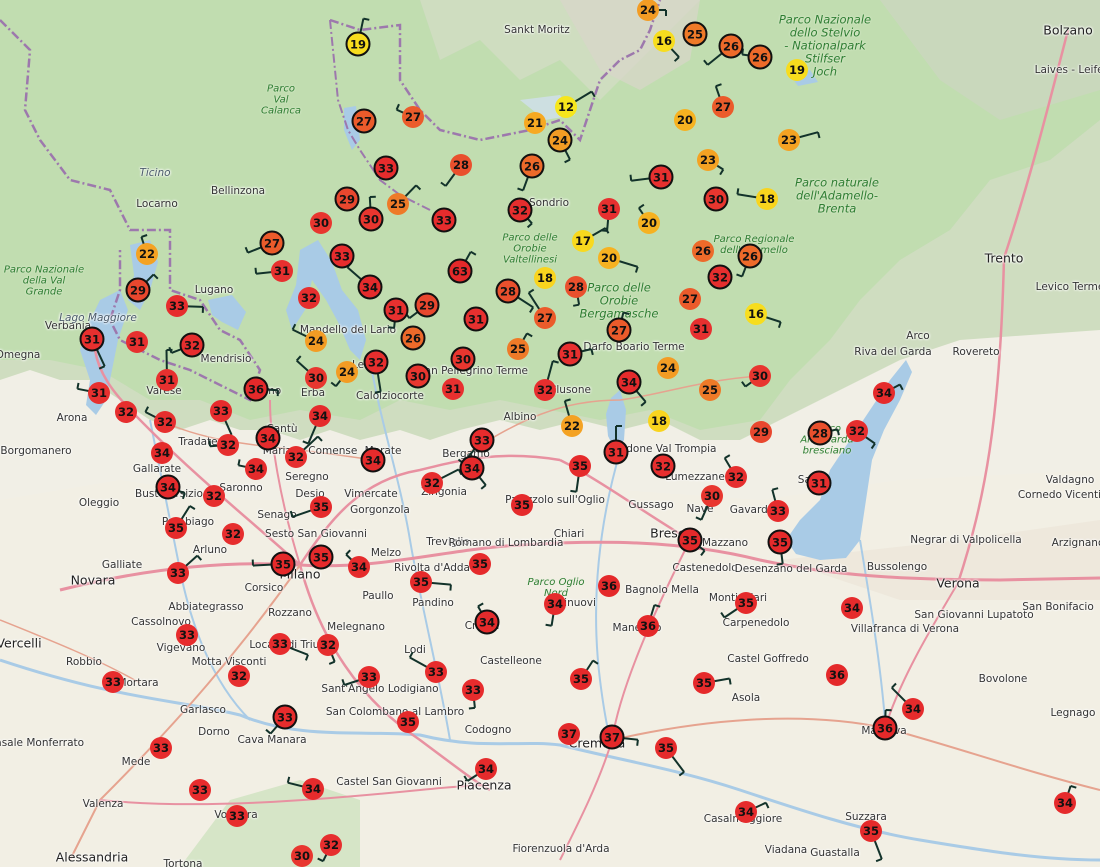 The height and width of the screenshot is (867, 1100). I want to click on temperature-station-marker: 22, so click(147, 254).